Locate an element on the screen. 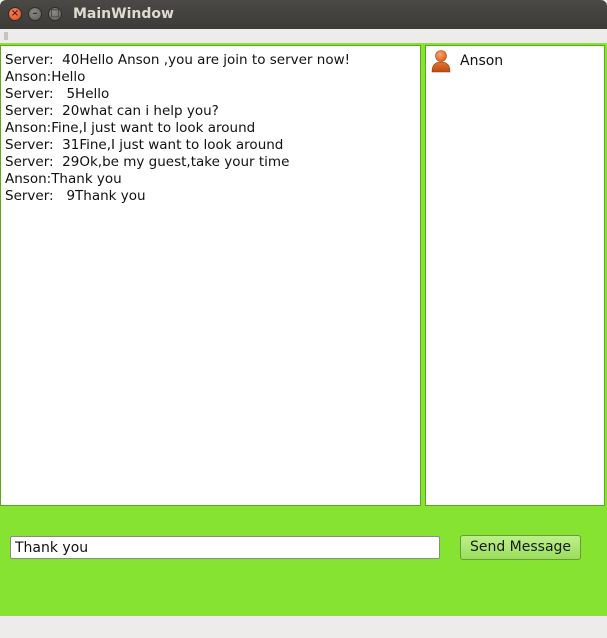 This screenshot has height=638, width=607. toolbar-grip-icon is located at coordinates (6, 36).